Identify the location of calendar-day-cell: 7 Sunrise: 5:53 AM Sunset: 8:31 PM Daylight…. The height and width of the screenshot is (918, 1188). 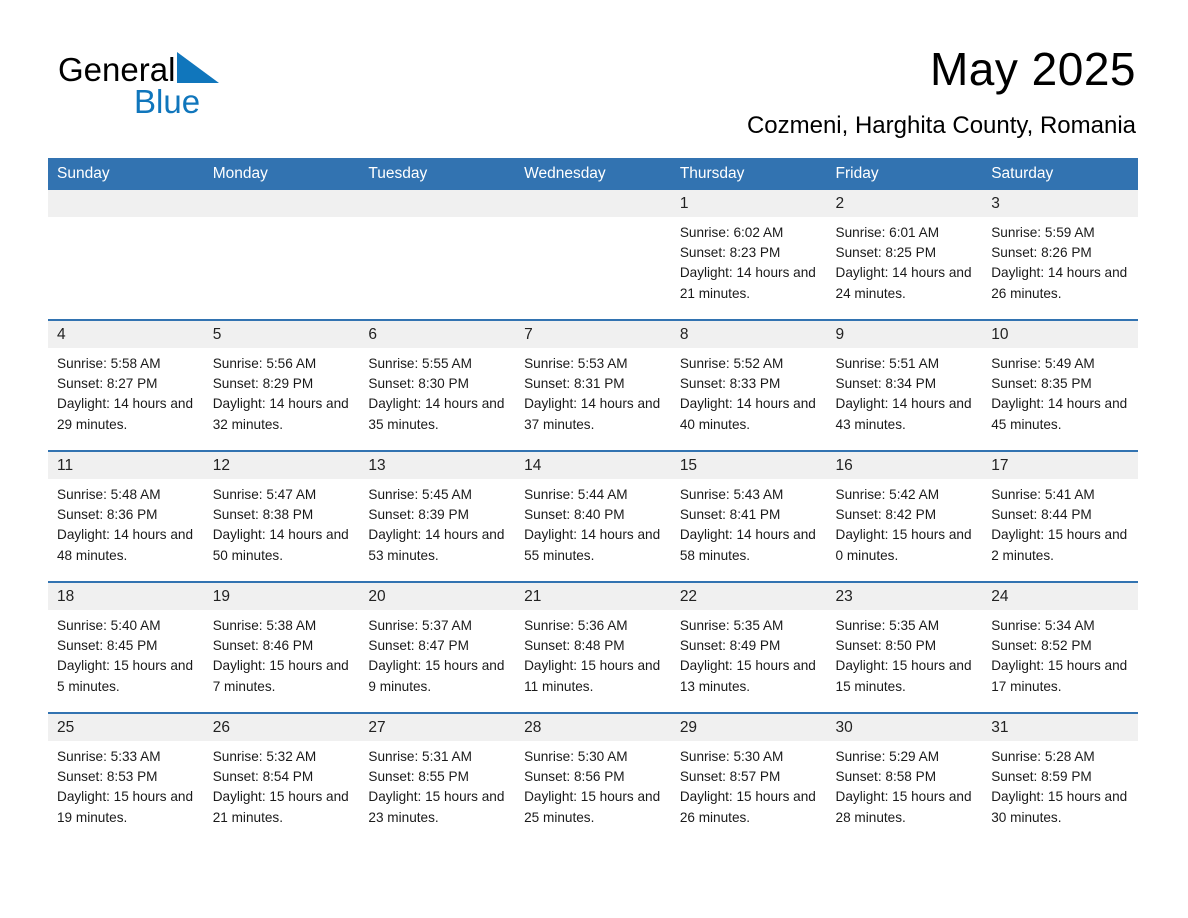
(593, 385).